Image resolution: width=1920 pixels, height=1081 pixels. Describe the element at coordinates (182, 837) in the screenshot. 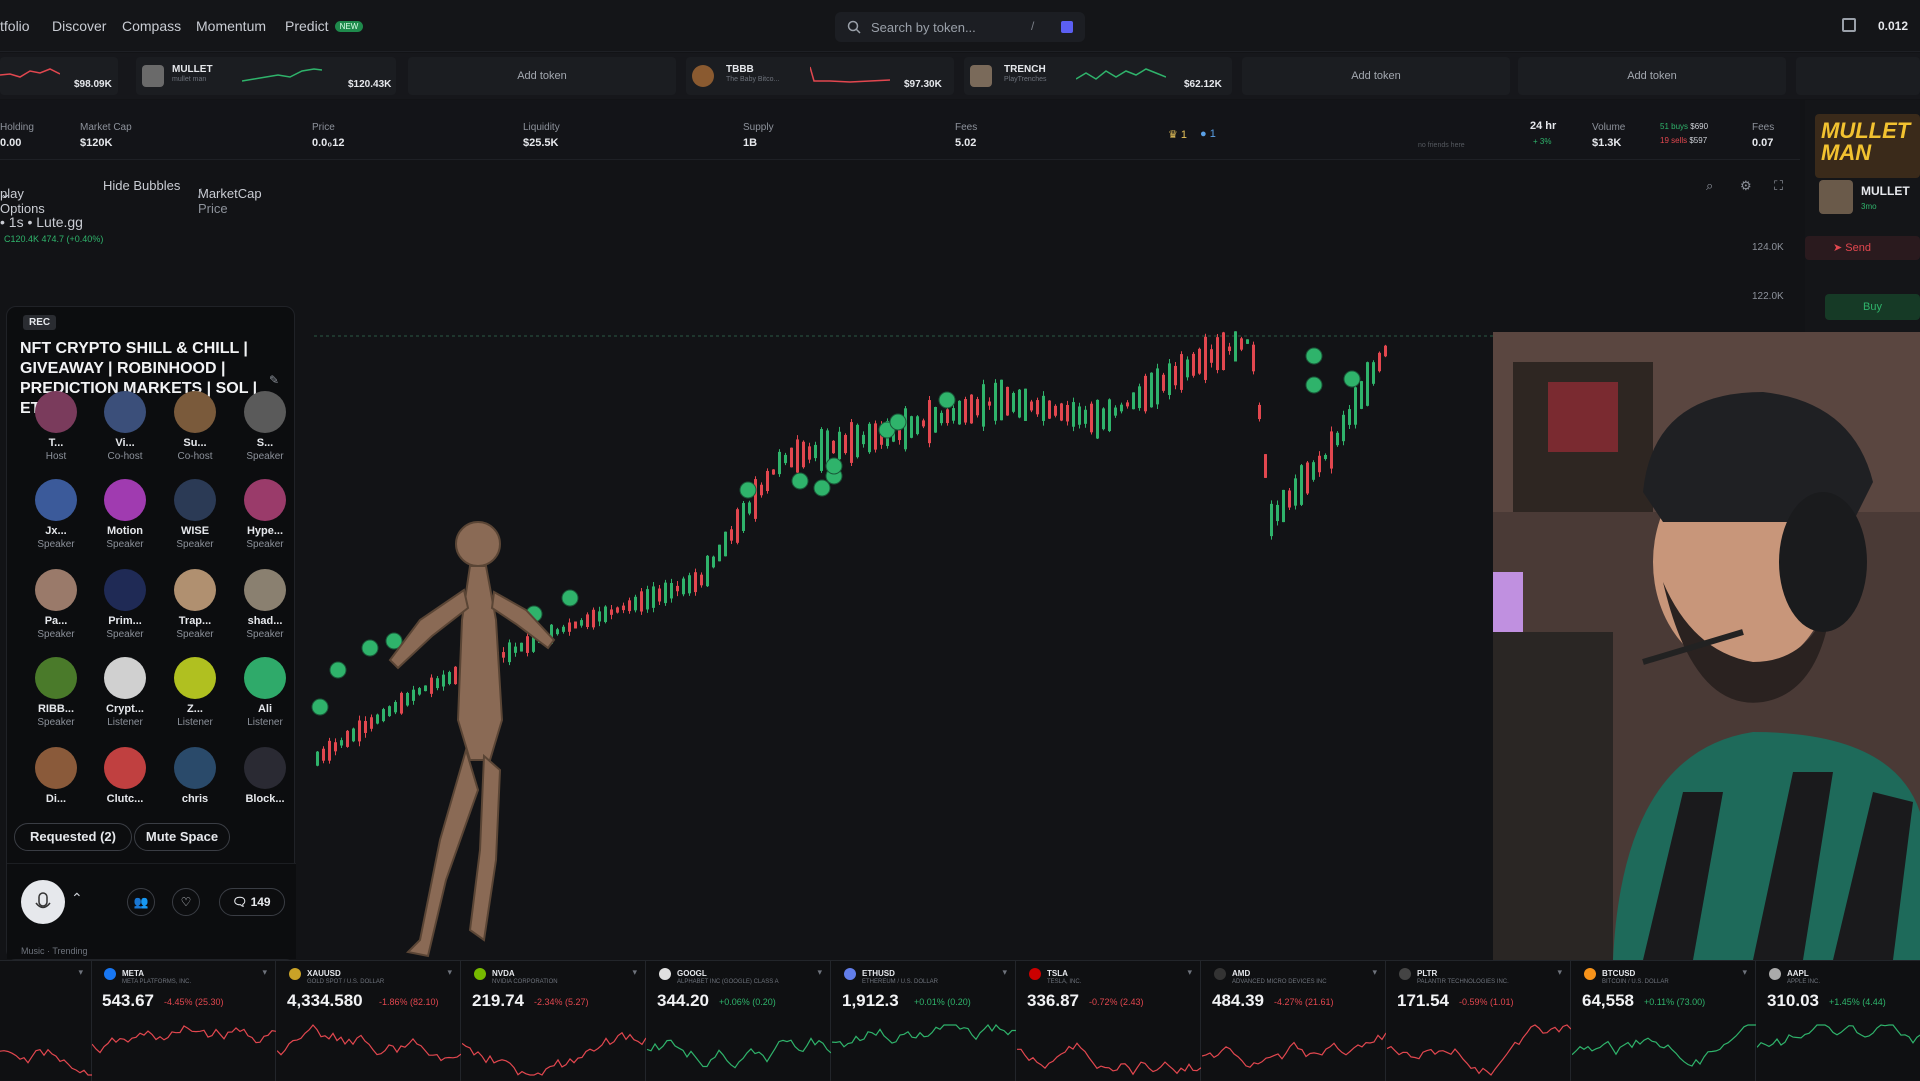

I see `mute-space-button: Mute Space` at that location.